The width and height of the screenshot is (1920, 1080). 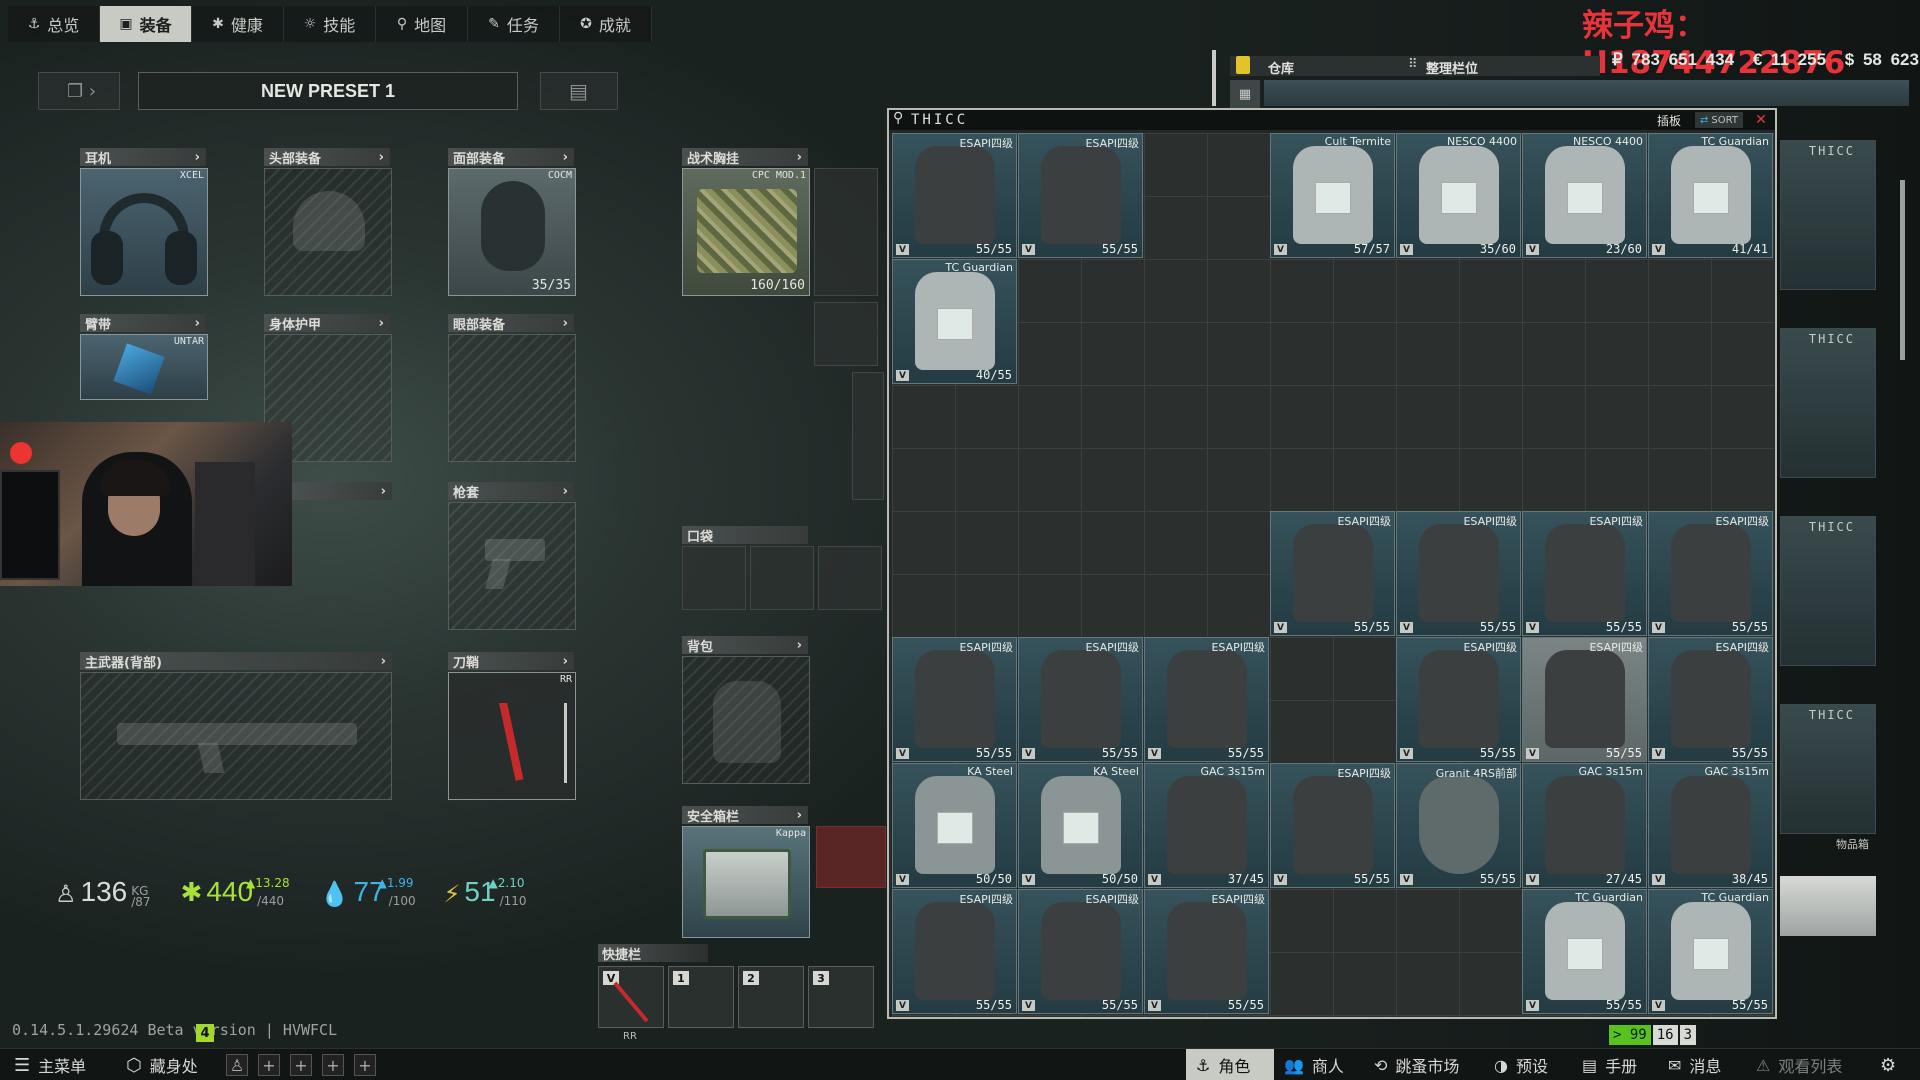 What do you see at coordinates (514, 24) in the screenshot?
I see `tab-tasks: ✎ 任务` at bounding box center [514, 24].